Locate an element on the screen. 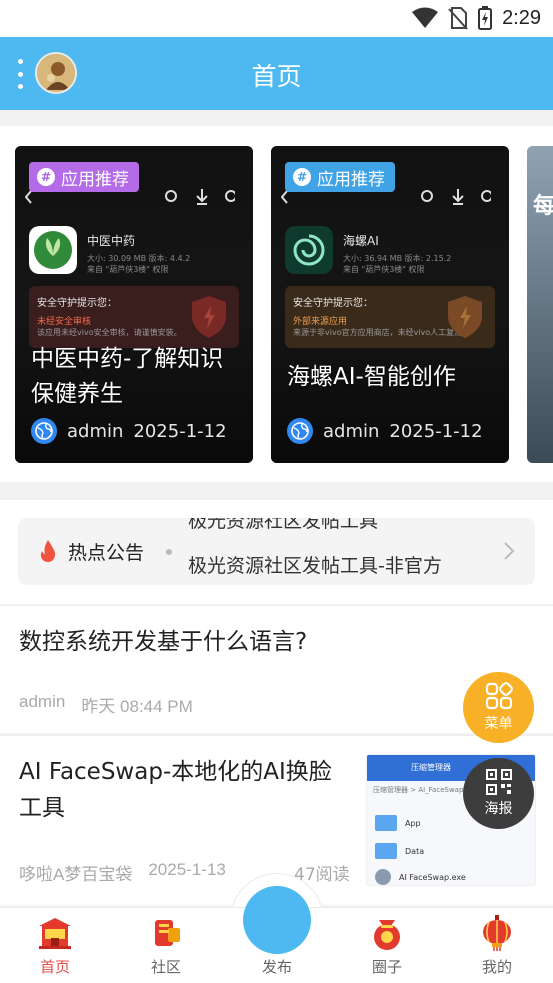 Image resolution: width=553 pixels, height=983 pixels. app-info: 大小: 36.94 MB 版本: 2.15.2 is located at coordinates (397, 258).